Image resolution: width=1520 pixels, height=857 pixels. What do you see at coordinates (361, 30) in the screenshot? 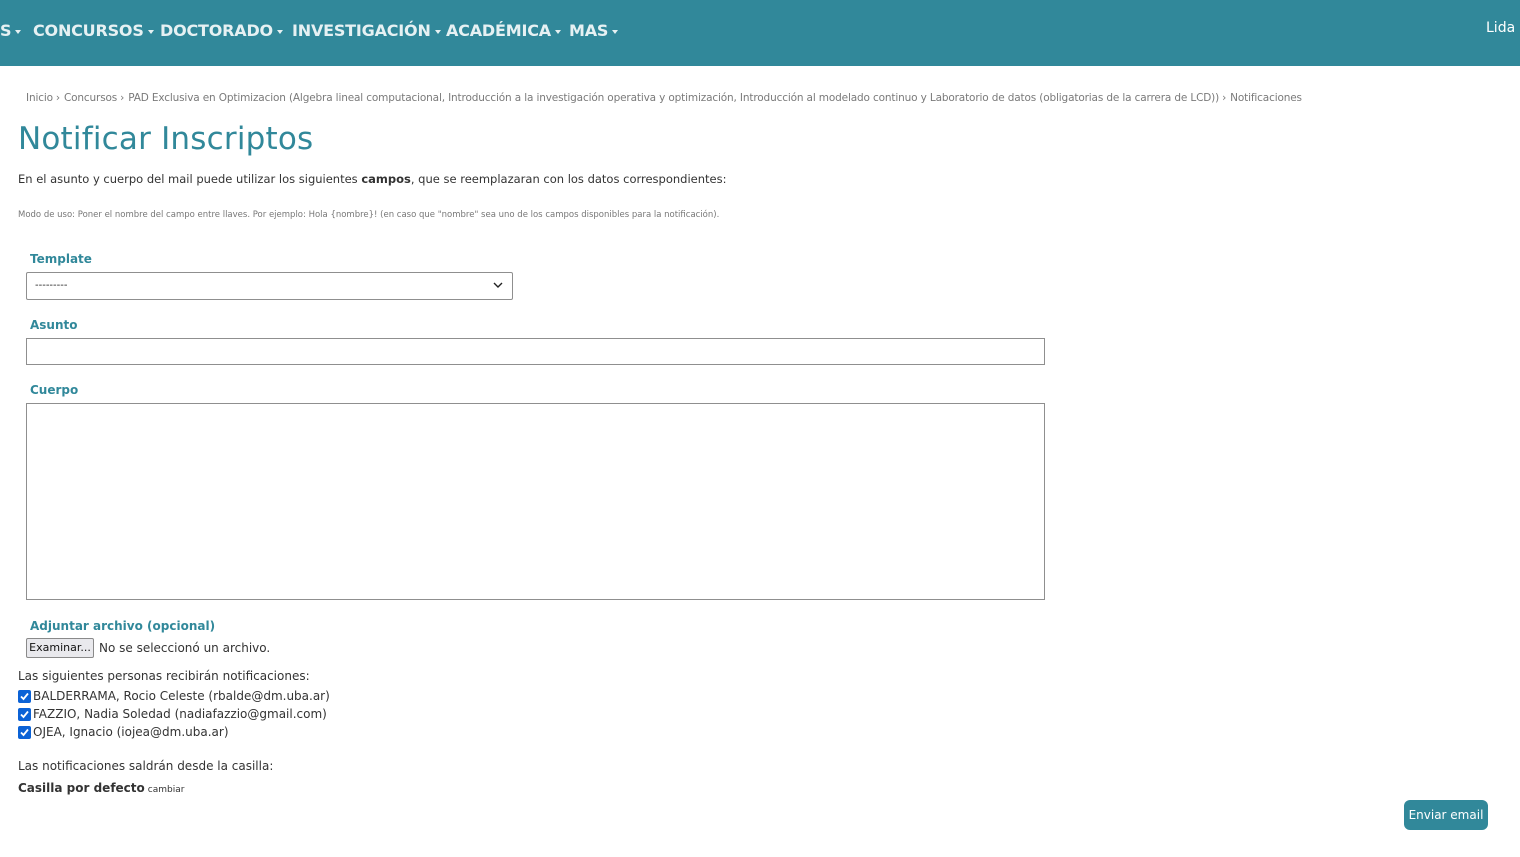
I see `nav-item-label: INVESTIGACIÓN` at bounding box center [361, 30].